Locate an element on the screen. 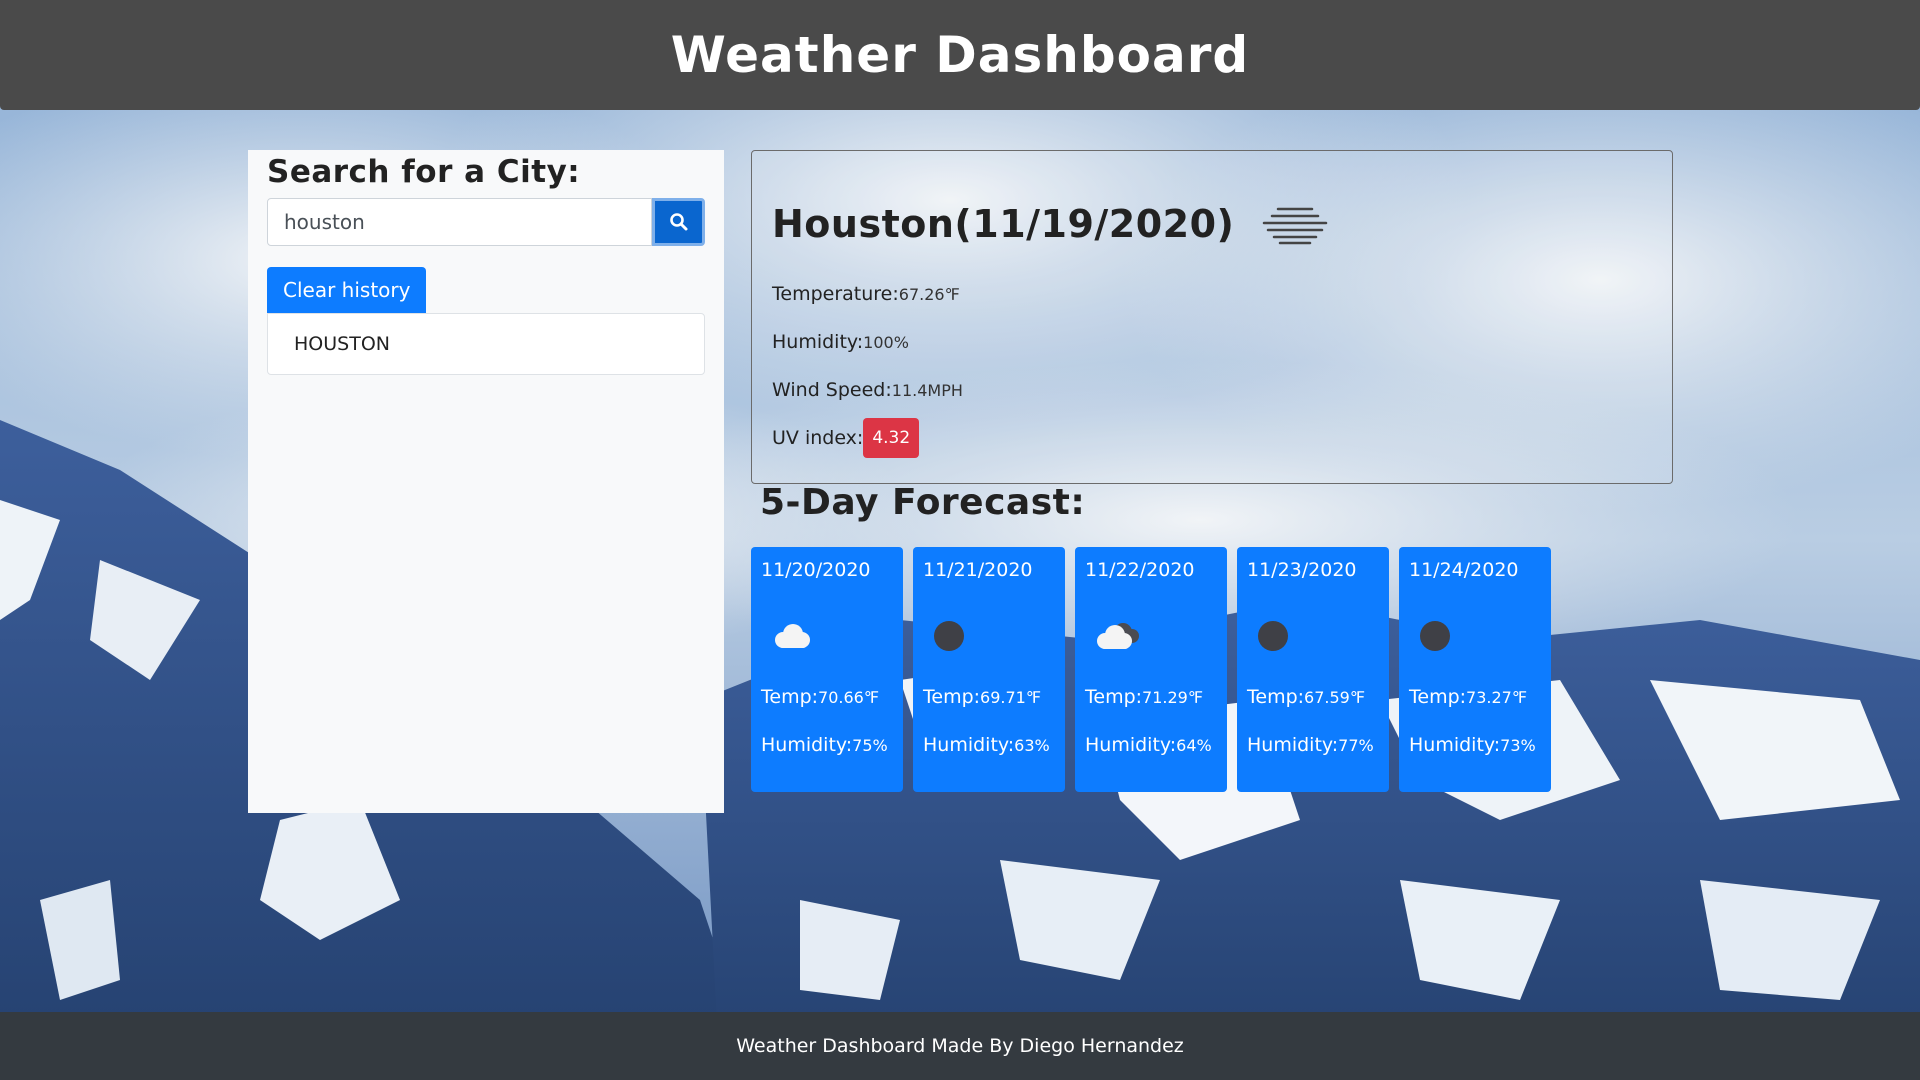 Image resolution: width=1920 pixels, height=1080 pixels. current-title-row: Houston(11/19/2020) is located at coordinates (1222, 224).